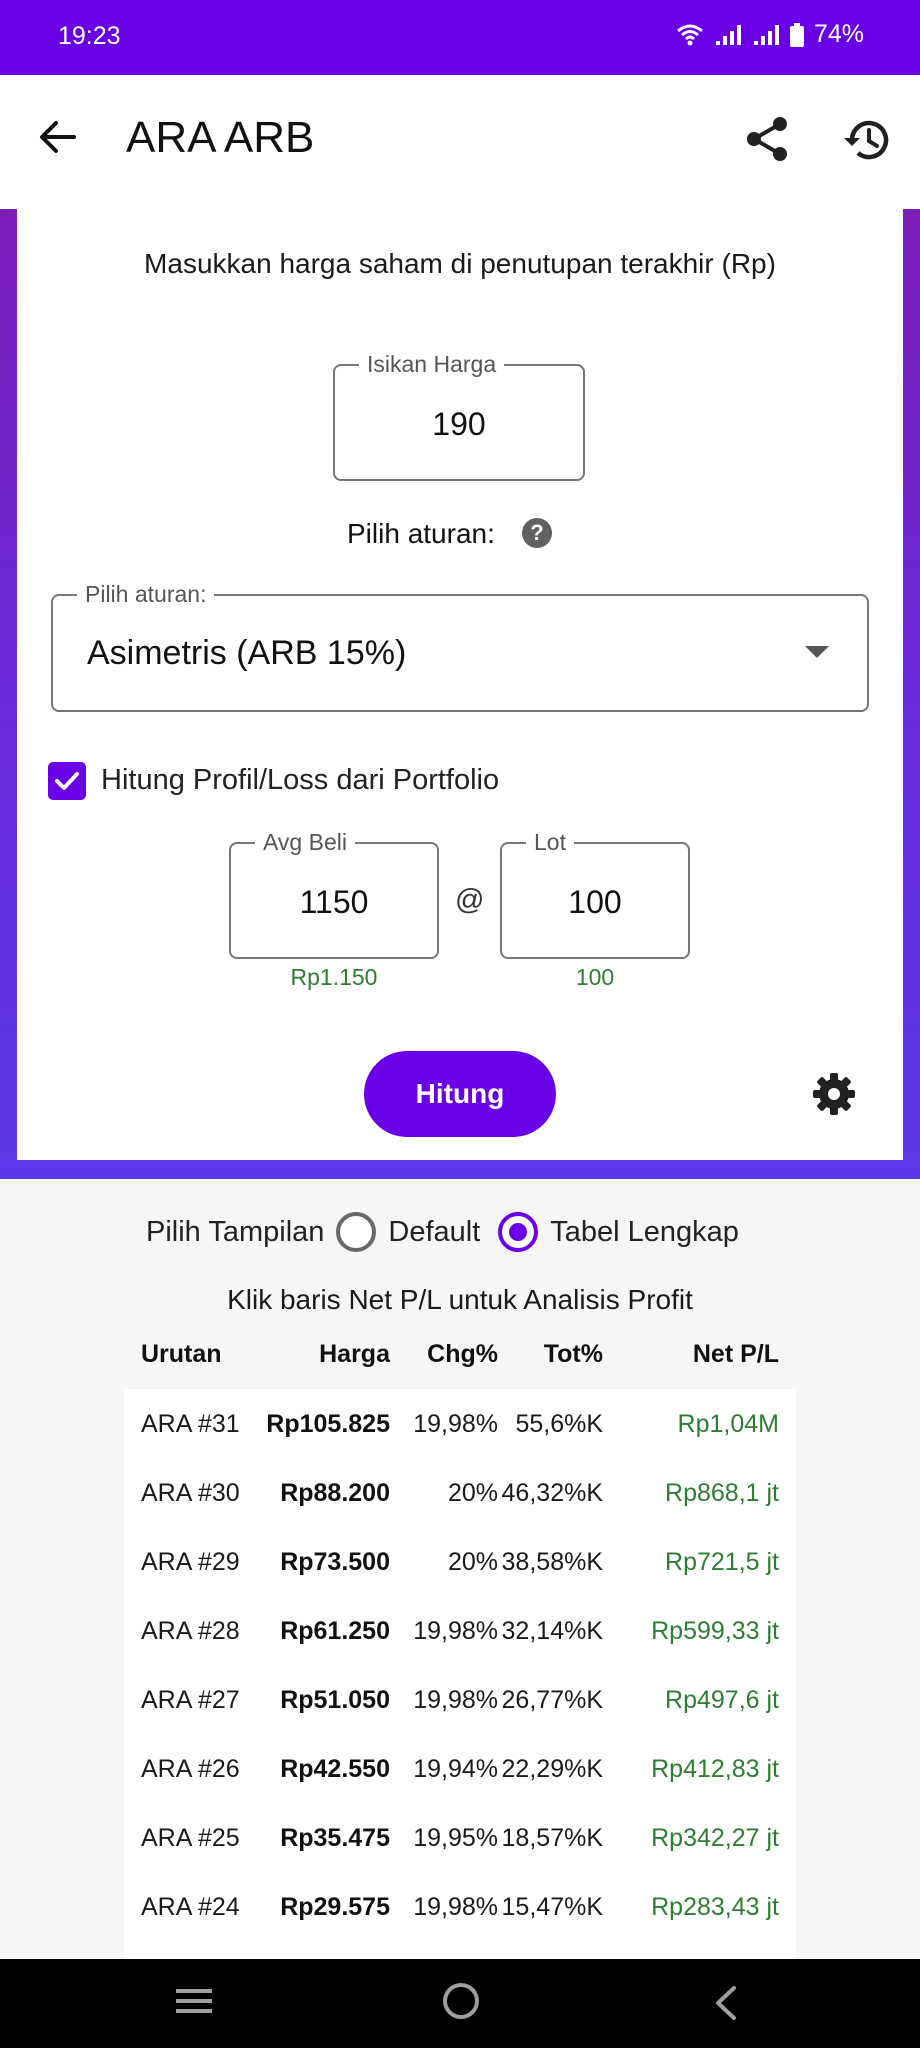 This screenshot has height=2048, width=920. Describe the element at coordinates (595, 902) in the screenshot. I see `lot-value: 100` at that location.